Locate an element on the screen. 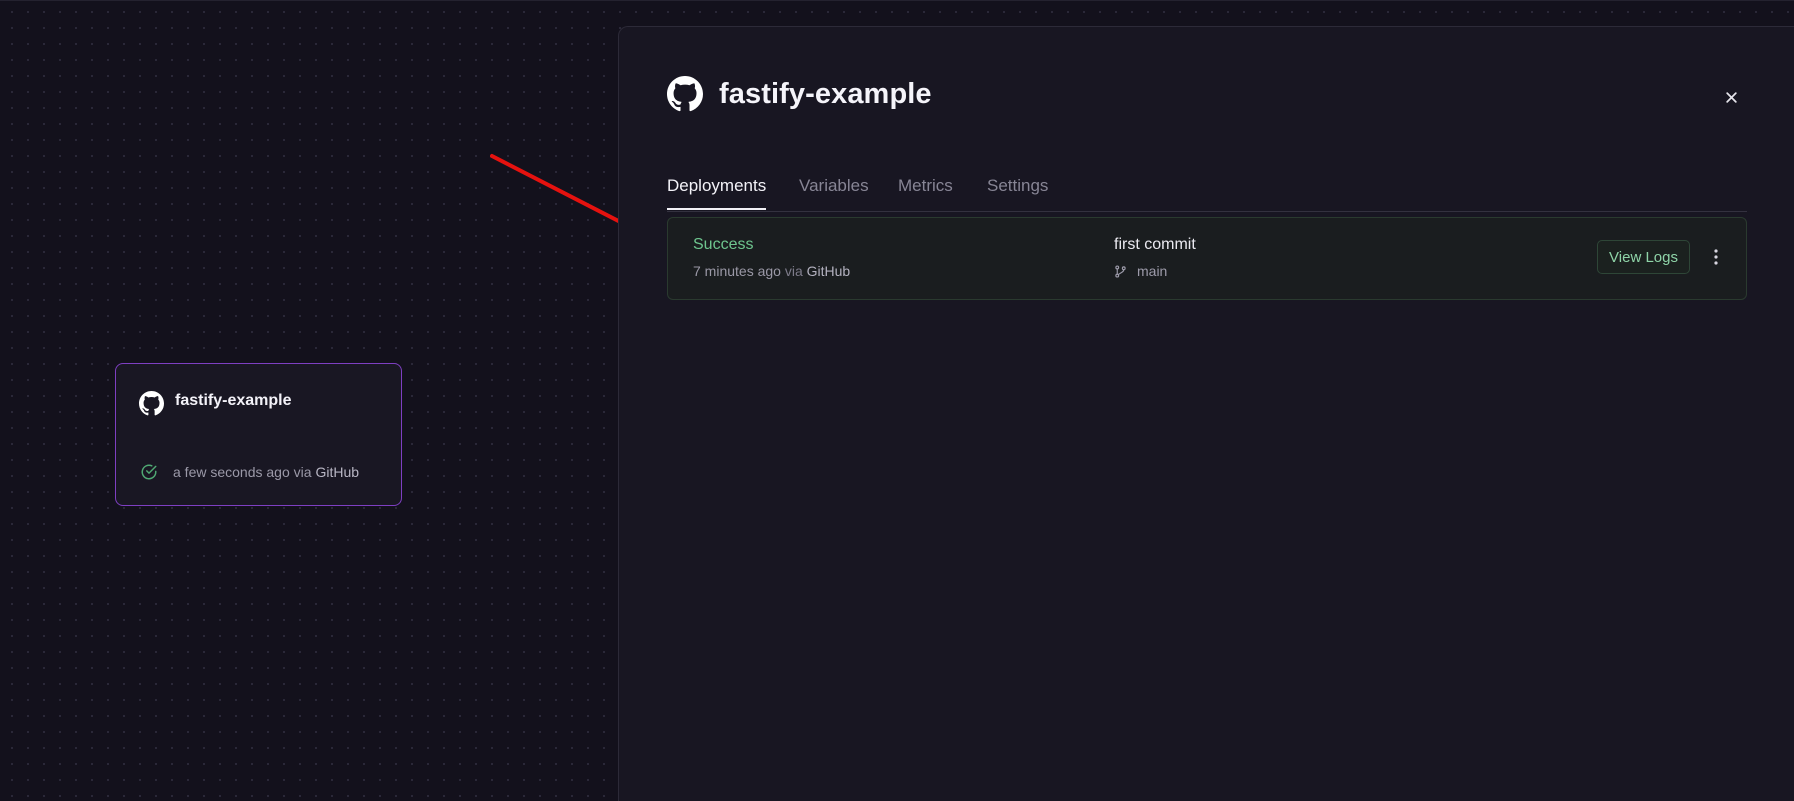 The width and height of the screenshot is (1794, 801). panel-header: fastify-example is located at coordinates (799, 94).